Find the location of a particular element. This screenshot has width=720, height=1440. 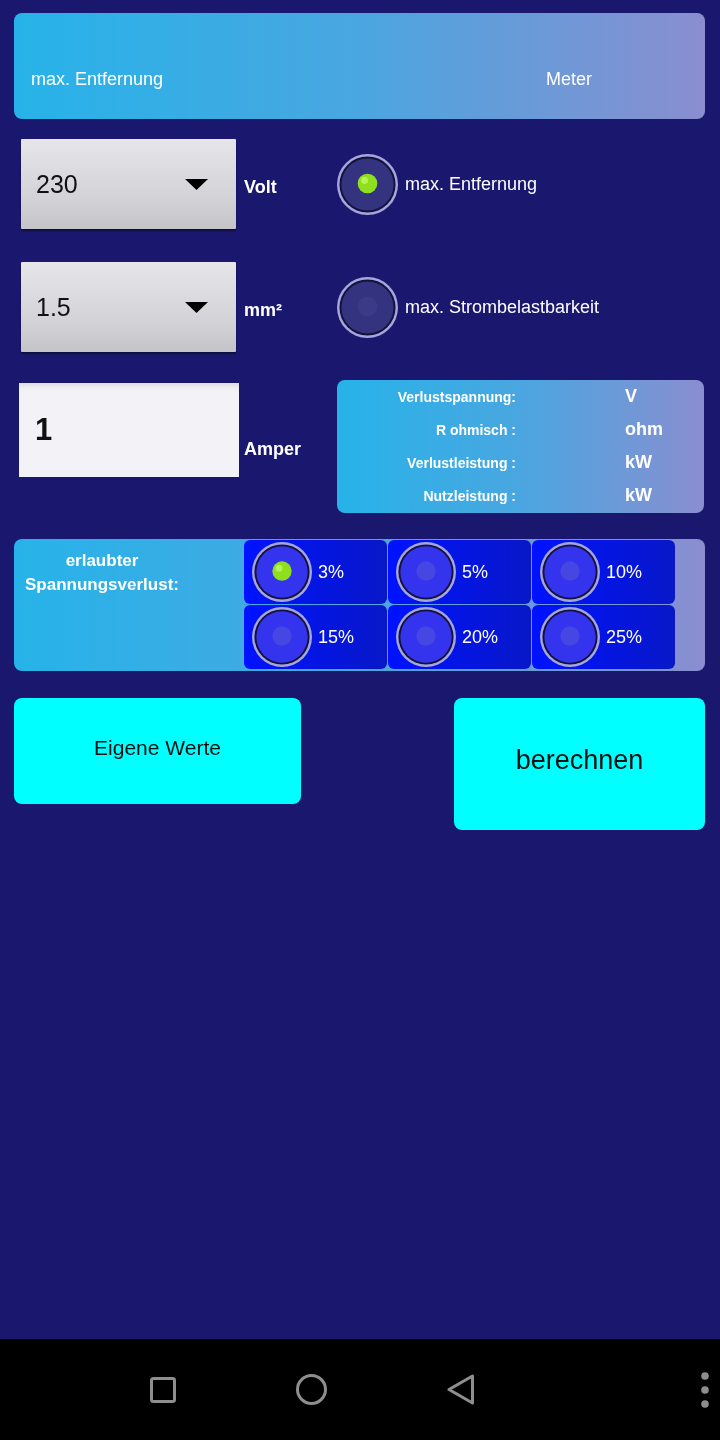

circle-icon is located at coordinates (311, 1389).